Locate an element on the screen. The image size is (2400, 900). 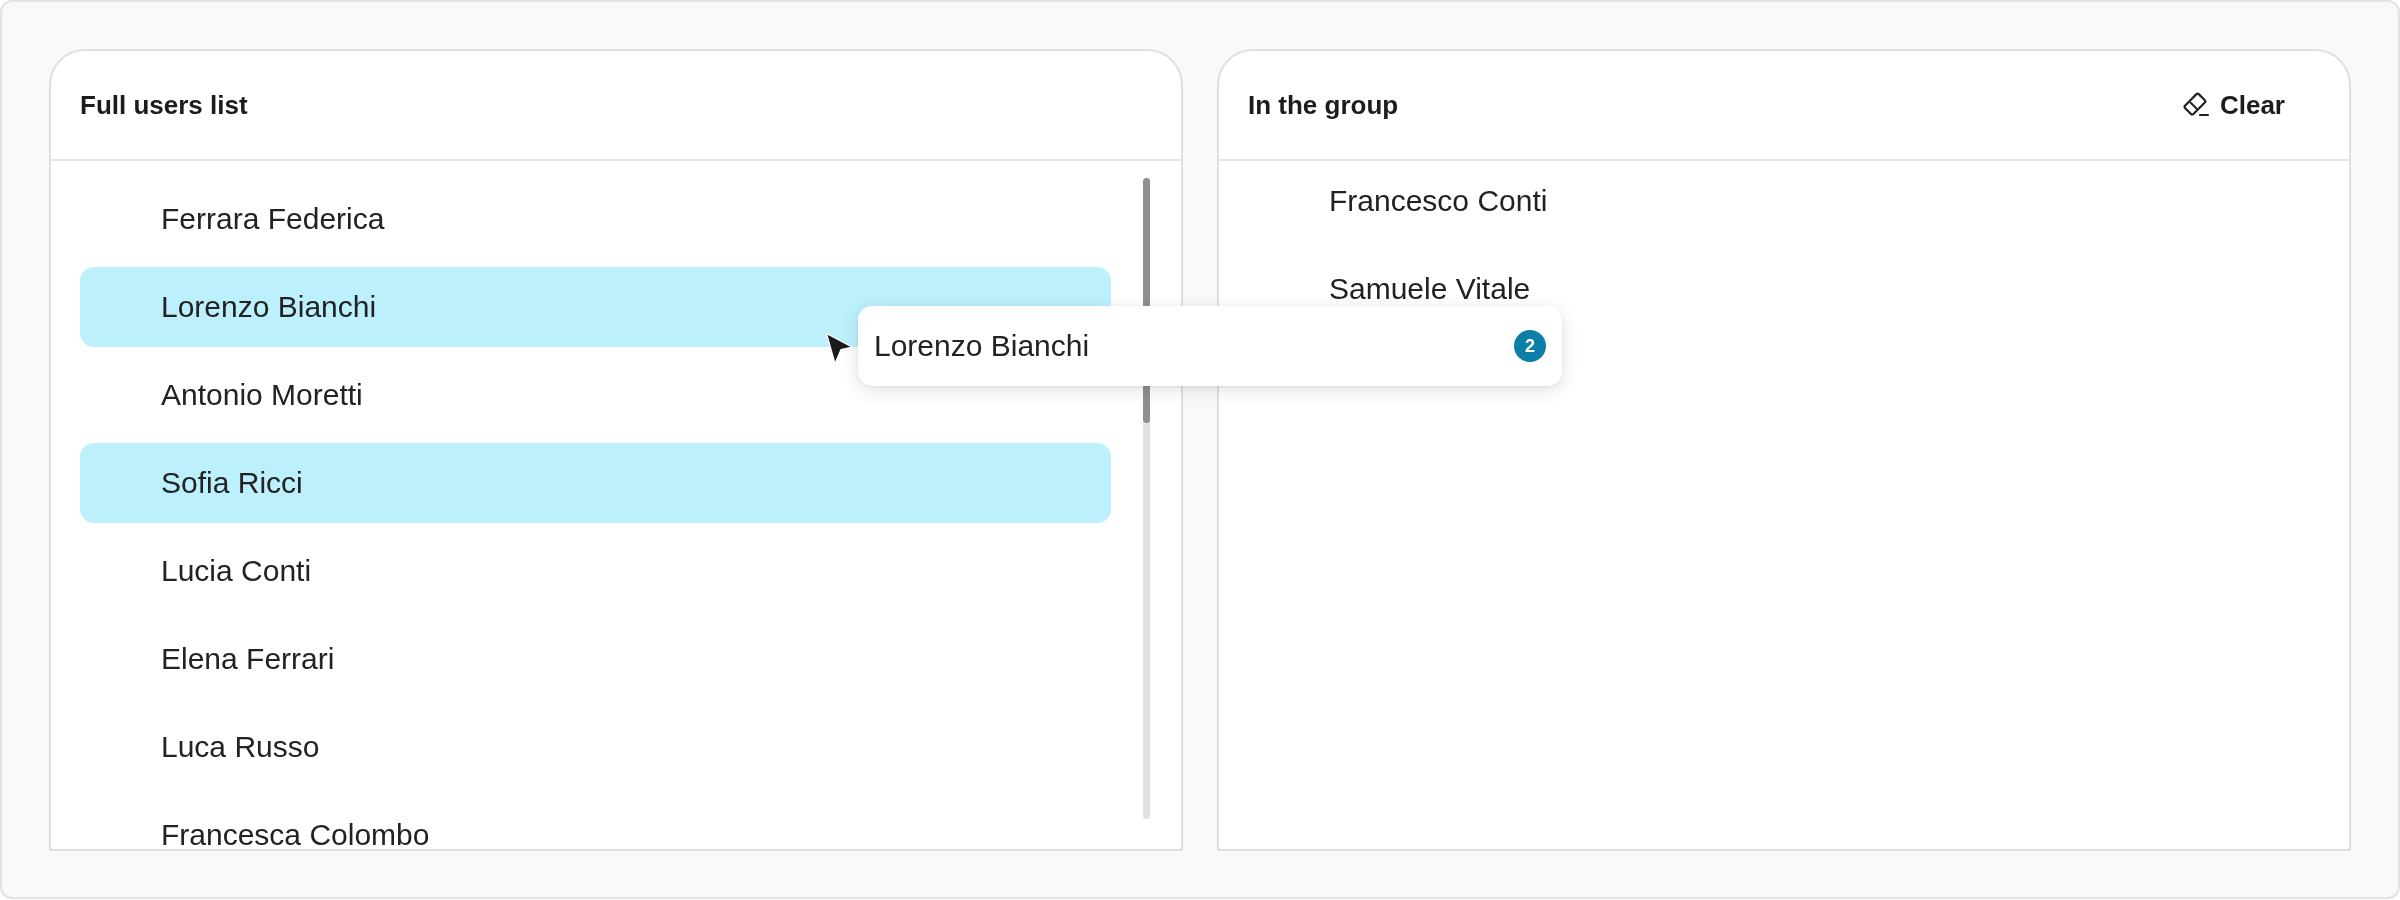
panel-title: In the group is located at coordinates (1323, 105).